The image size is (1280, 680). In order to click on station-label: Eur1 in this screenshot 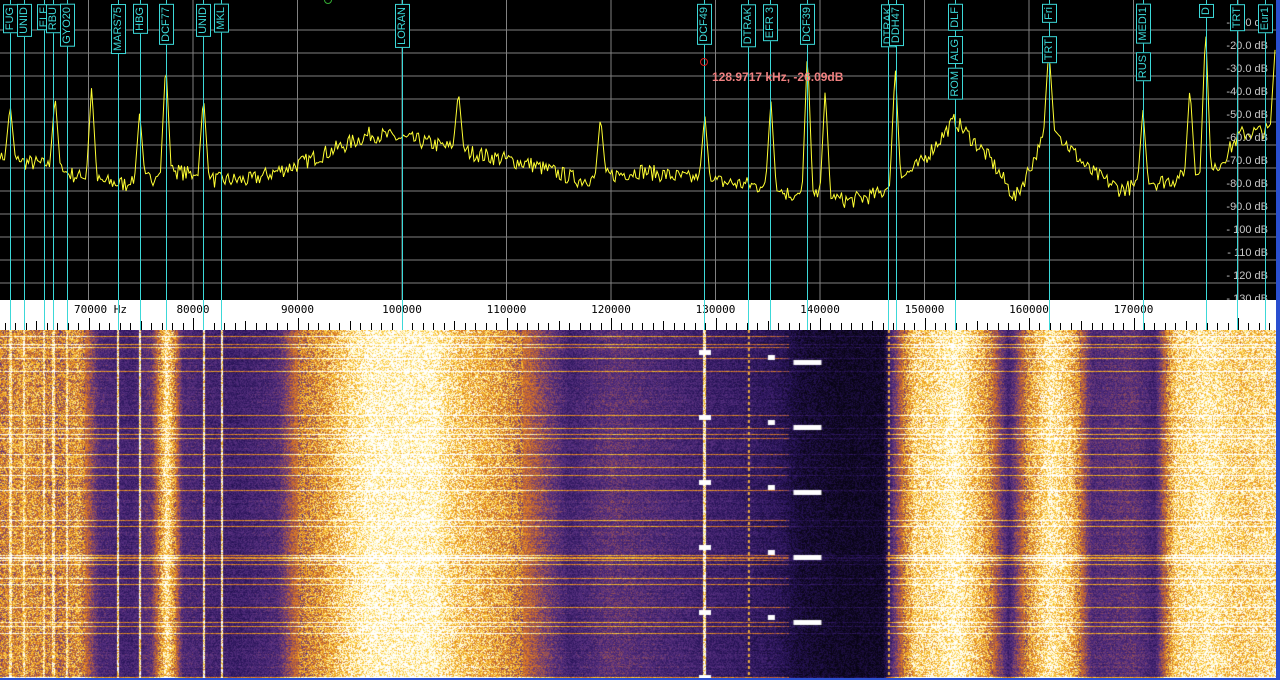, I will do `click(1265, 19)`.